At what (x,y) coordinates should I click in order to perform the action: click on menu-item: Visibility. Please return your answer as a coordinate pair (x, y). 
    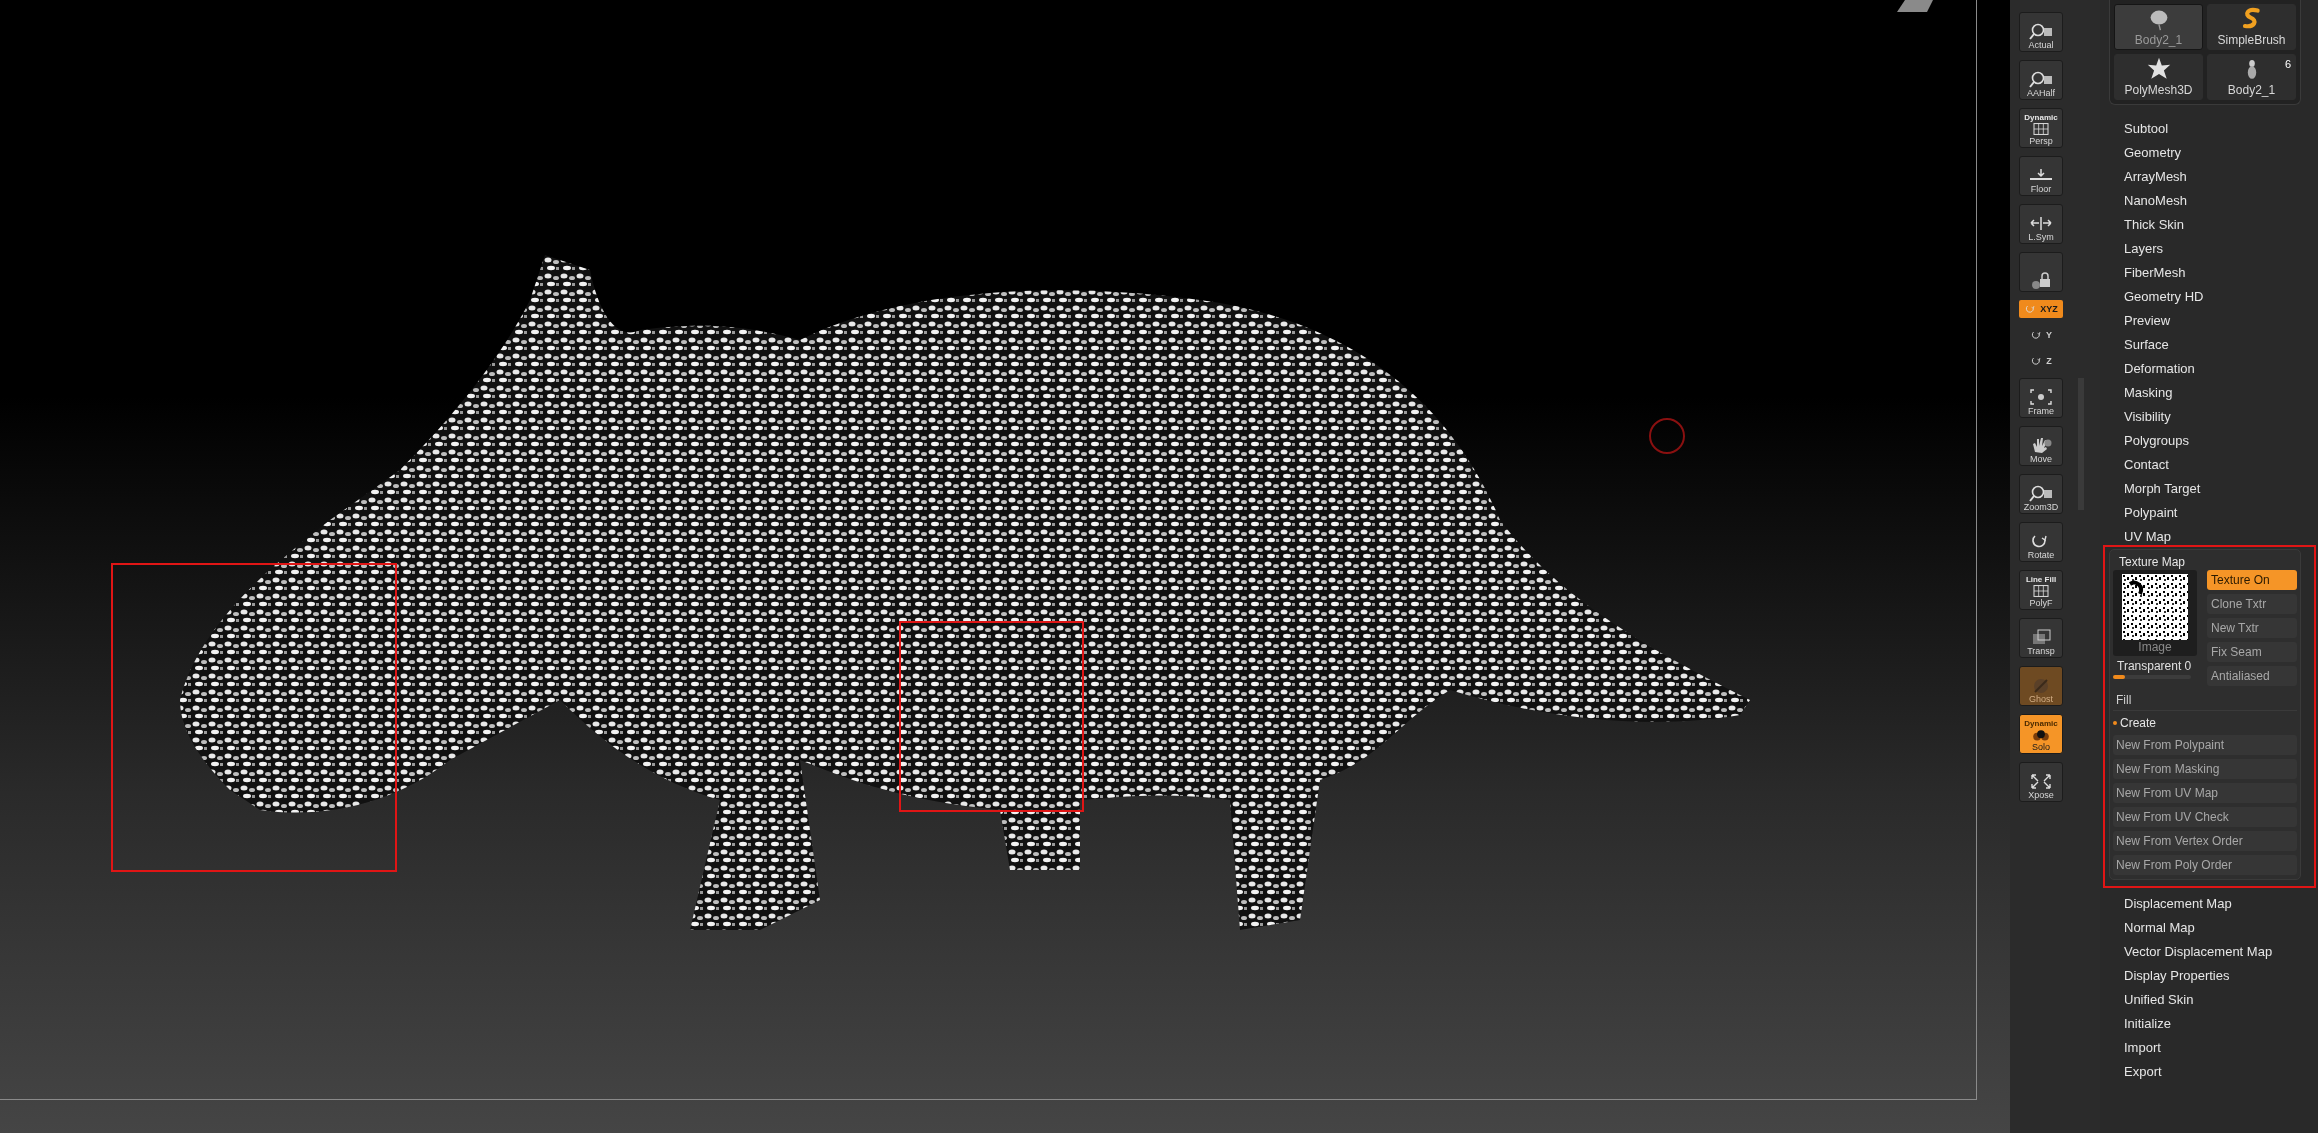
    Looking at the image, I should click on (2205, 417).